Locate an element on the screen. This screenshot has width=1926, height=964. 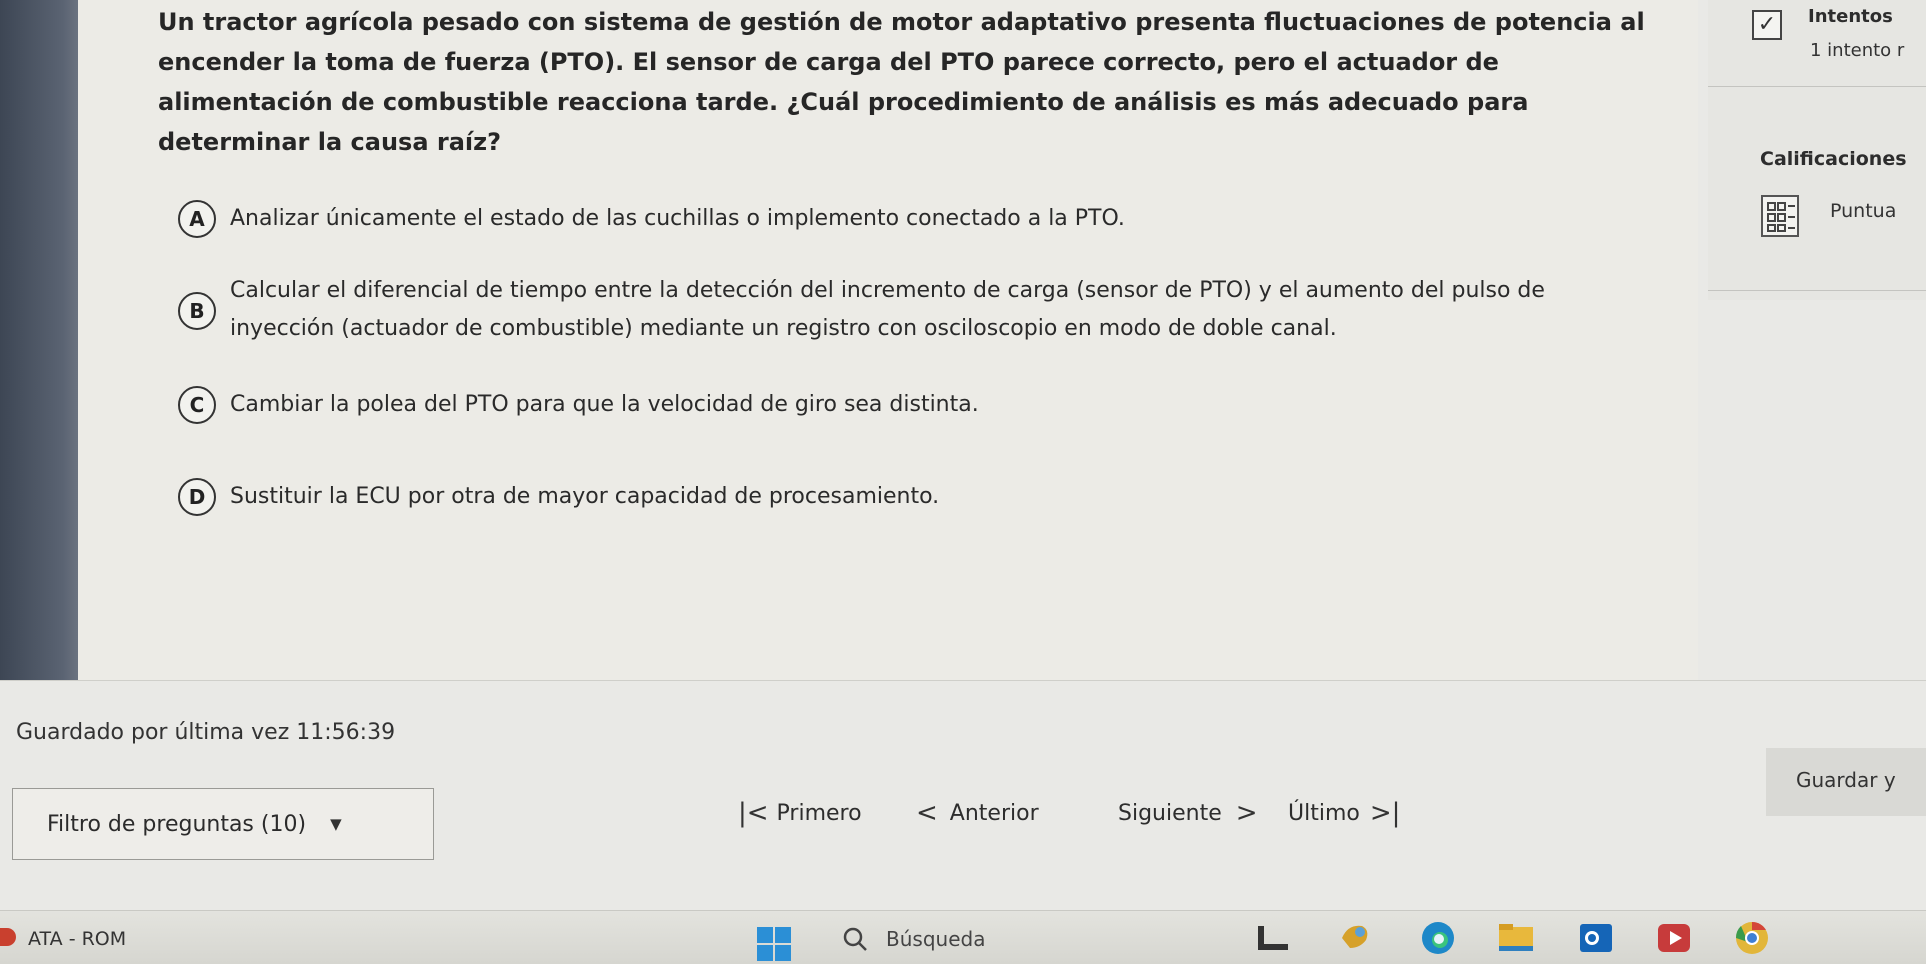
taskbar-search: Búsqueda is located at coordinates (913, 939).